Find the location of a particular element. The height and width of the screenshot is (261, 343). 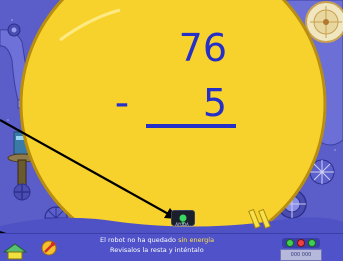

message-prefix: El robot no ha quedado is located at coordinates (138, 240).